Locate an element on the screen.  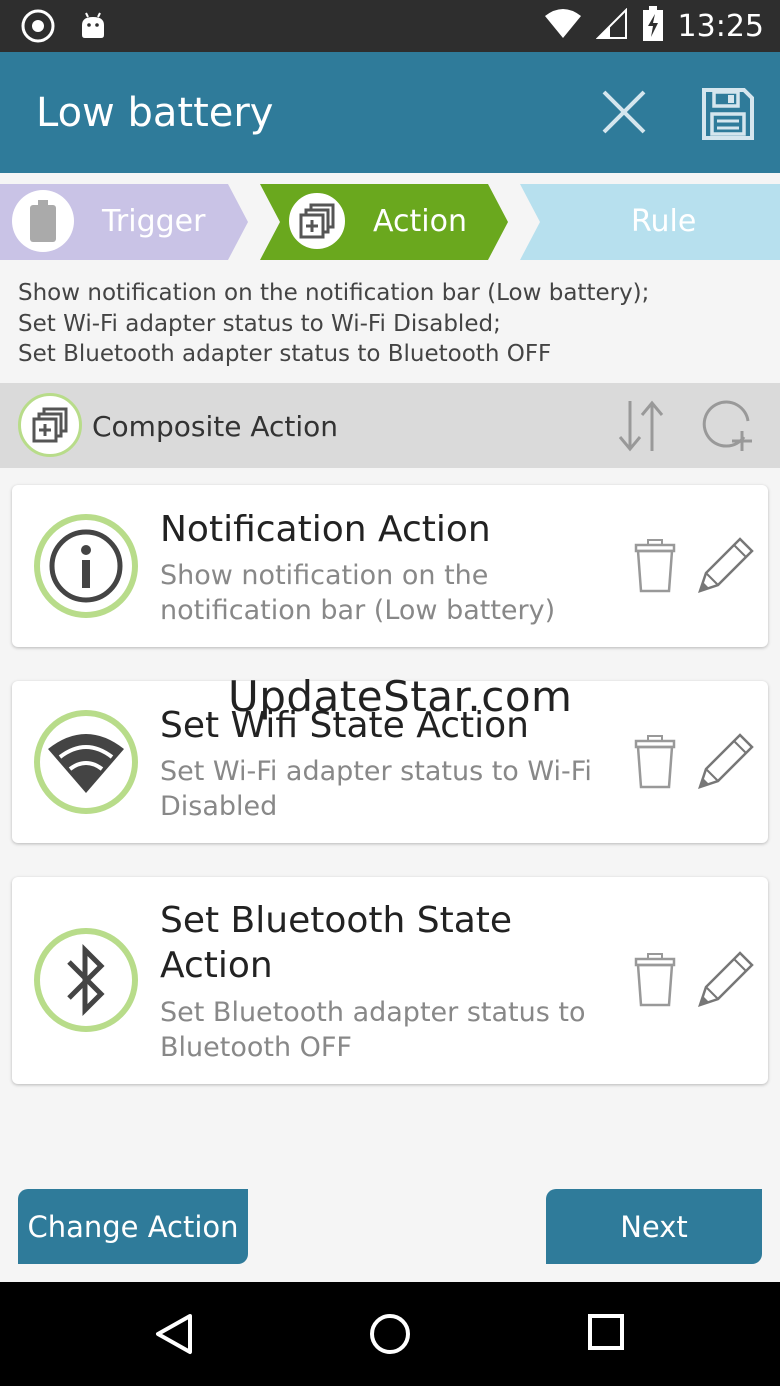
recents-icon is located at coordinates (606, 1332).